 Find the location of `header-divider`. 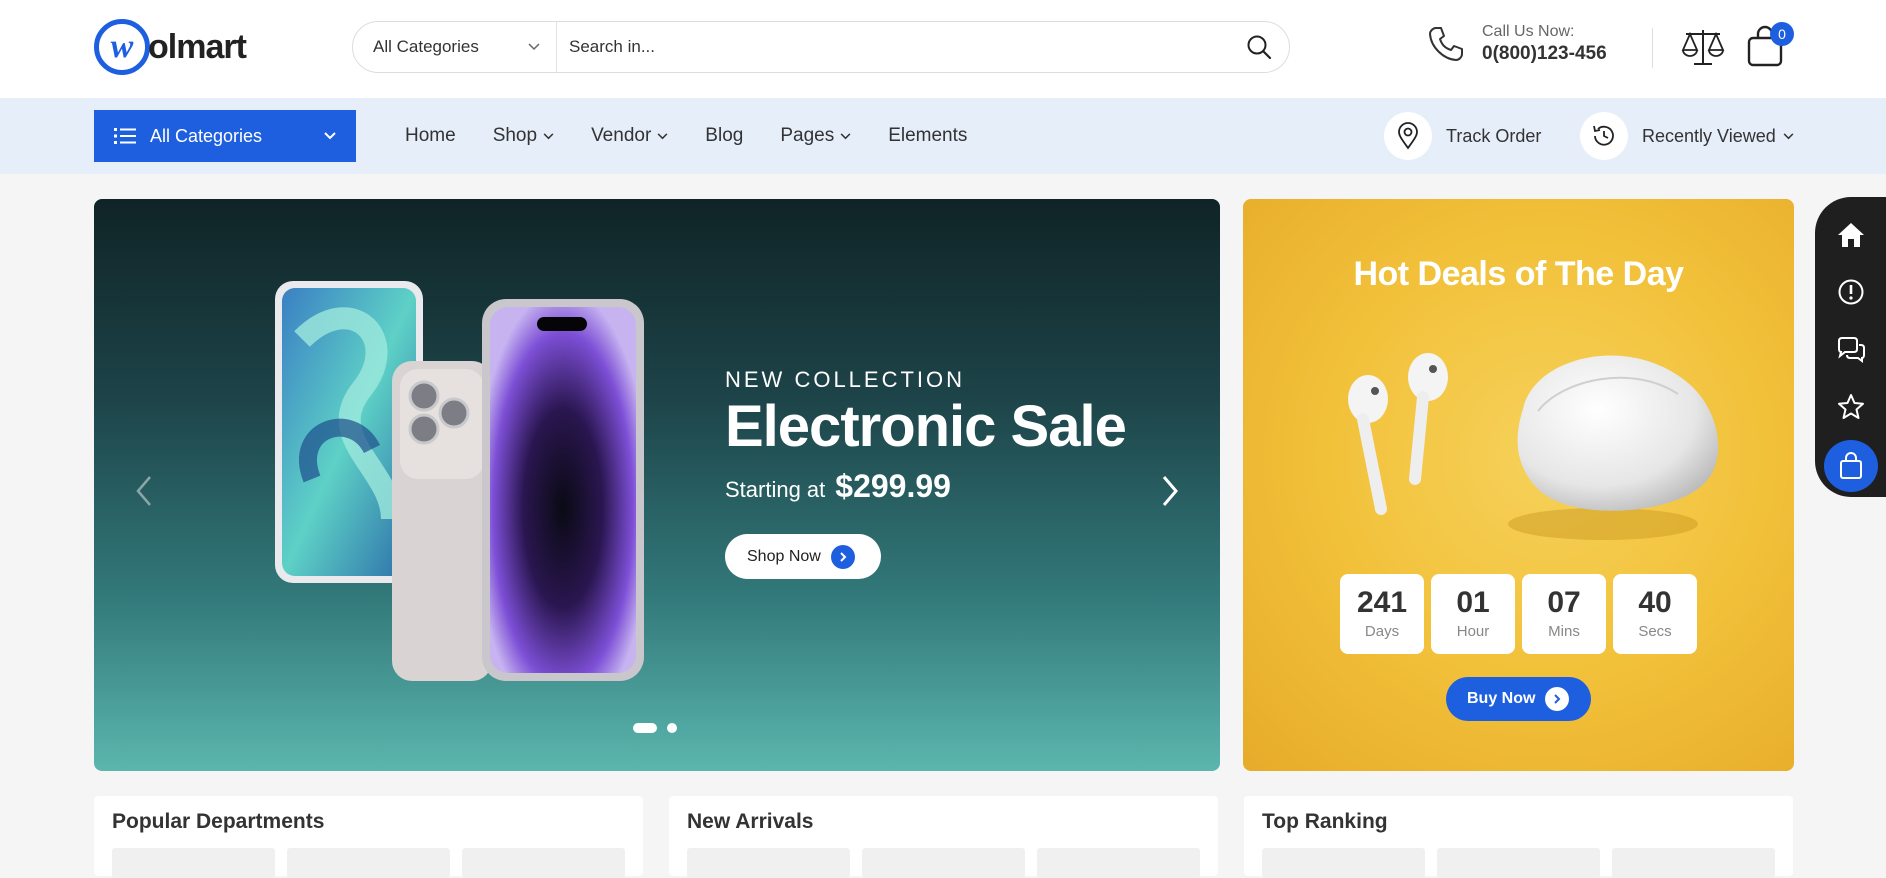

header-divider is located at coordinates (1652, 48).